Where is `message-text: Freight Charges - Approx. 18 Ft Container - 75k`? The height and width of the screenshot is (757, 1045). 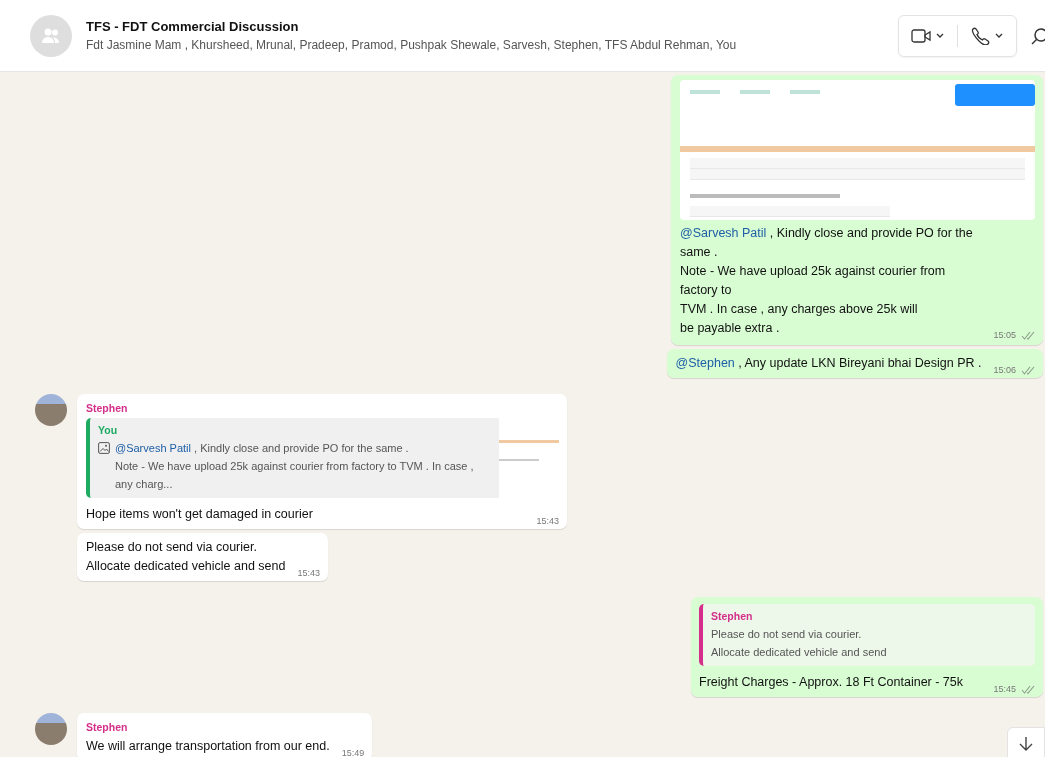 message-text: Freight Charges - Approx. 18 Ft Container - 75k is located at coordinates (831, 682).